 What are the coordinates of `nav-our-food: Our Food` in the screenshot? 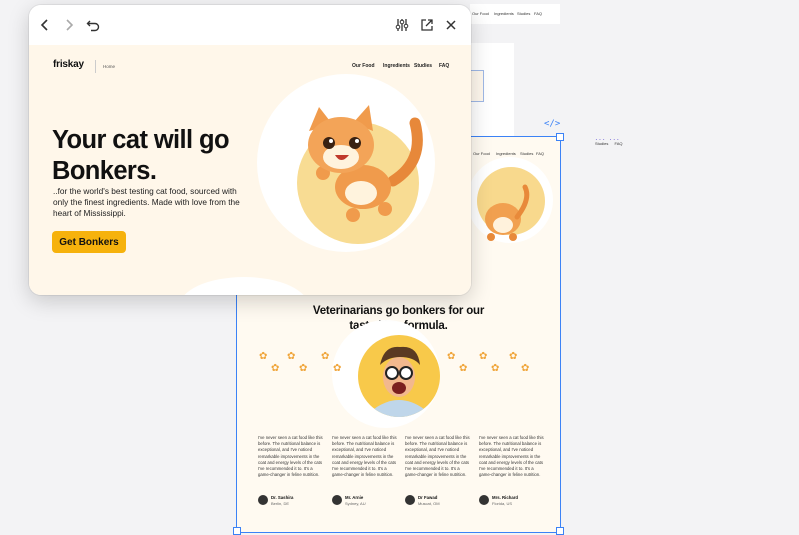 It's located at (363, 66).